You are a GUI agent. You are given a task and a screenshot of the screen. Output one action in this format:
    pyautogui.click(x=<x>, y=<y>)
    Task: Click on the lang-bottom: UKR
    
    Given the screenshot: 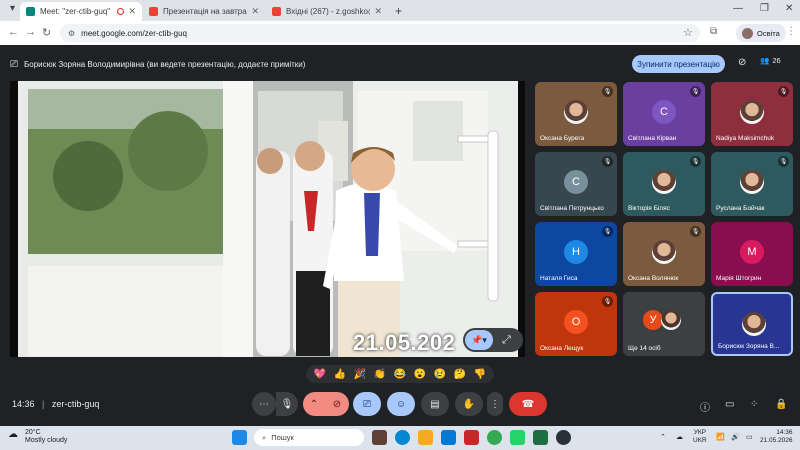 What is the action you would take?
    pyautogui.click(x=700, y=440)
    